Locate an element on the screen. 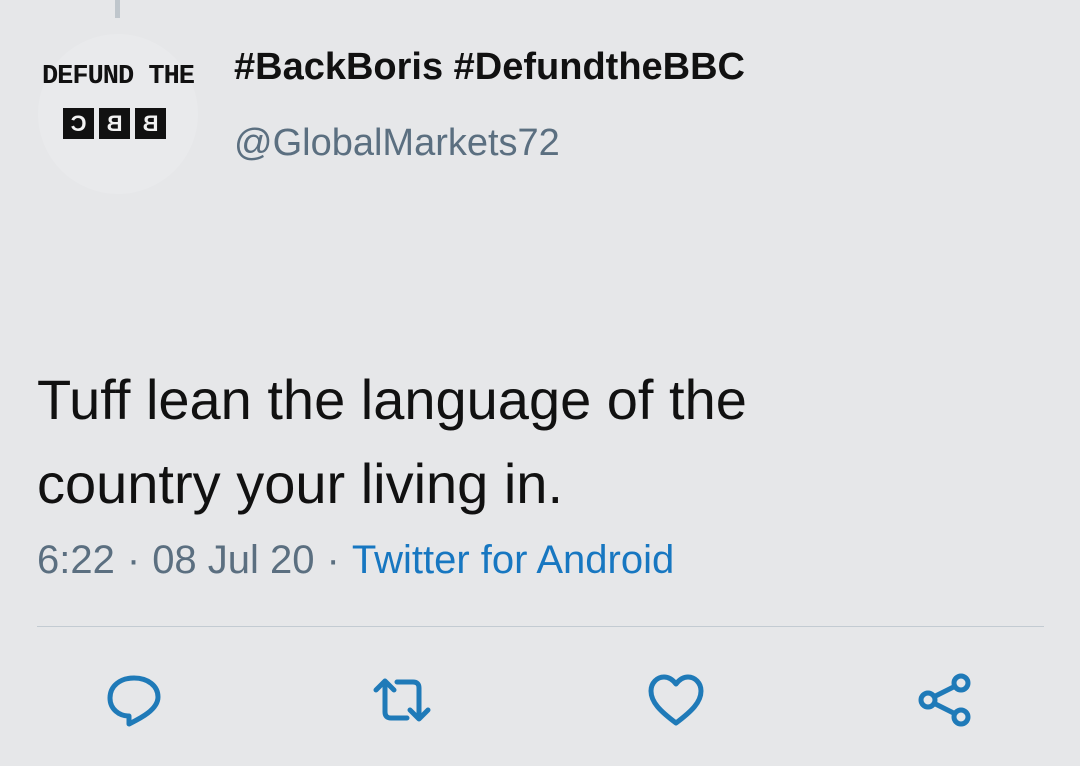 This screenshot has height=766, width=1080. avatar: DEFUND THE C B B is located at coordinates (118, 114).